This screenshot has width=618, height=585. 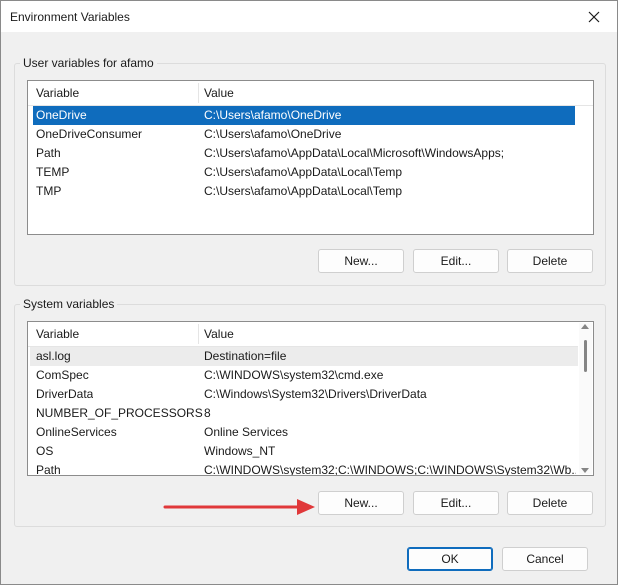 I want to click on variable-name: OneDriveConsumer, so click(x=89, y=134).